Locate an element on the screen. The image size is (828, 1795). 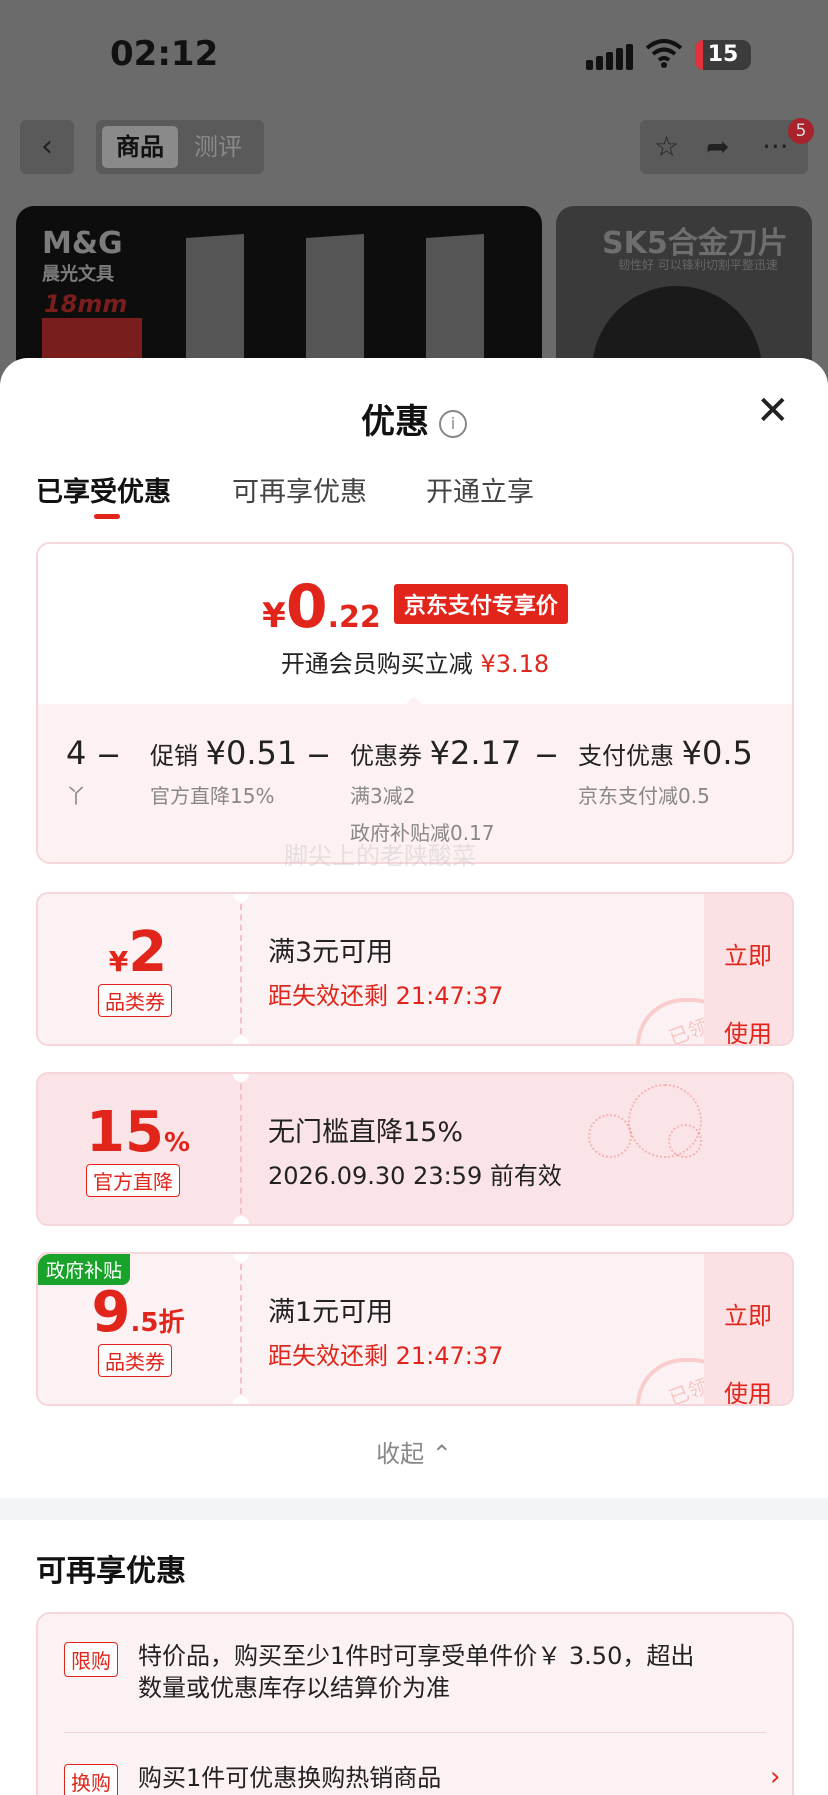
tab-review: 测评 is located at coordinates (218, 147).